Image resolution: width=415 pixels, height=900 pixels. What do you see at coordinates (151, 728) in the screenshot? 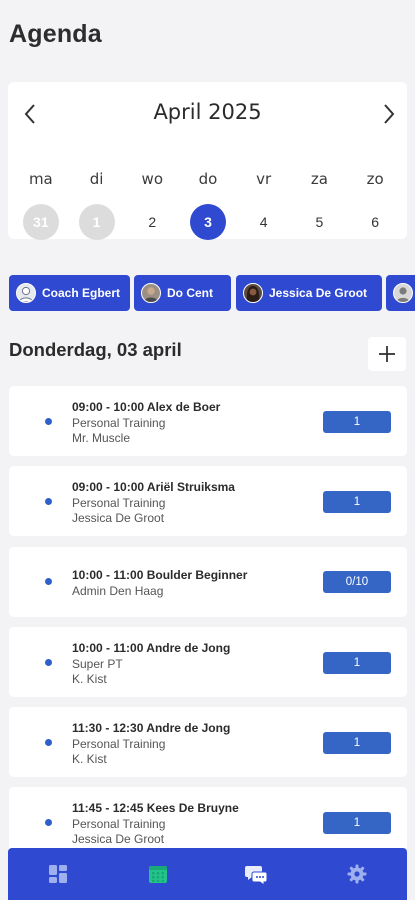
I see `appointment-title: 11:30 - 12:30 Andre de Jong` at bounding box center [151, 728].